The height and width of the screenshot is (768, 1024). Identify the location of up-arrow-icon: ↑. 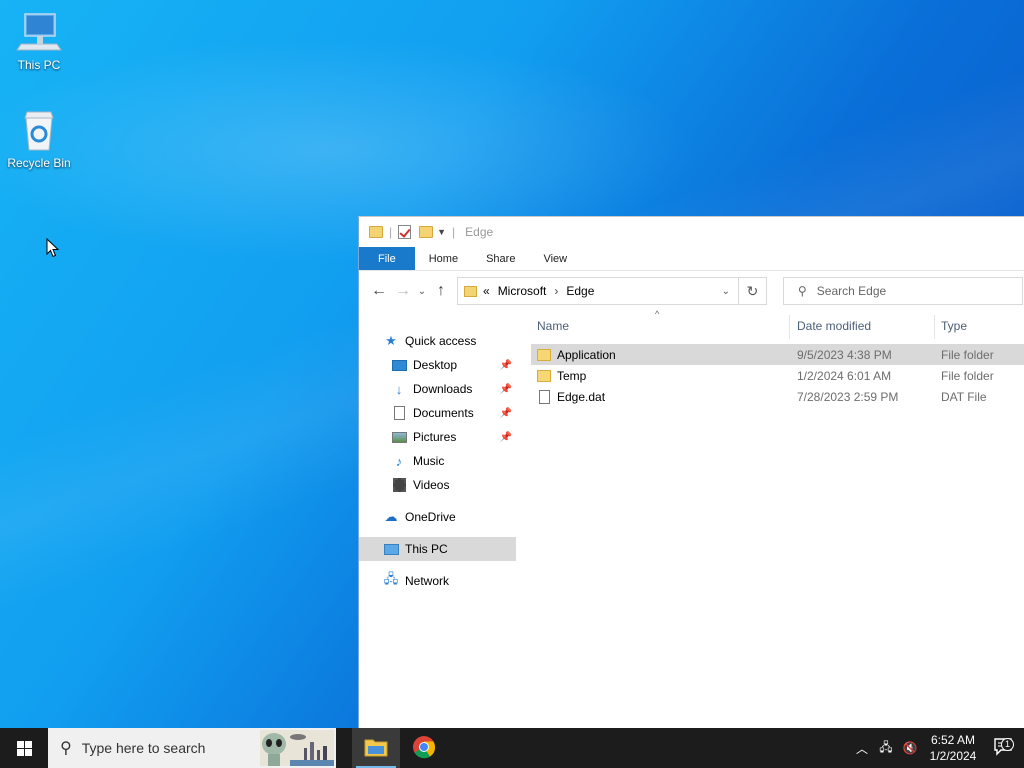
(441, 291).